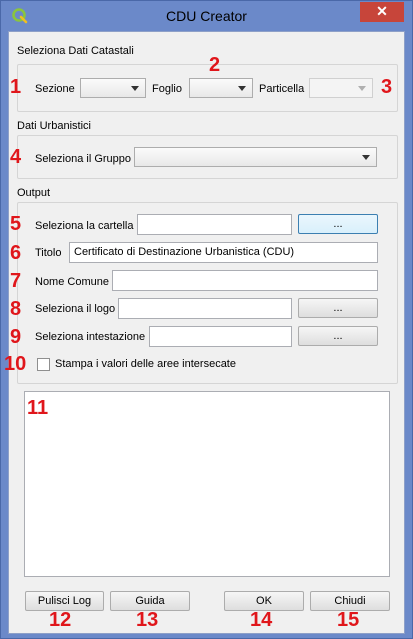  Describe the element at coordinates (382, 12) in the screenshot. I see `close-button: ✕` at that location.